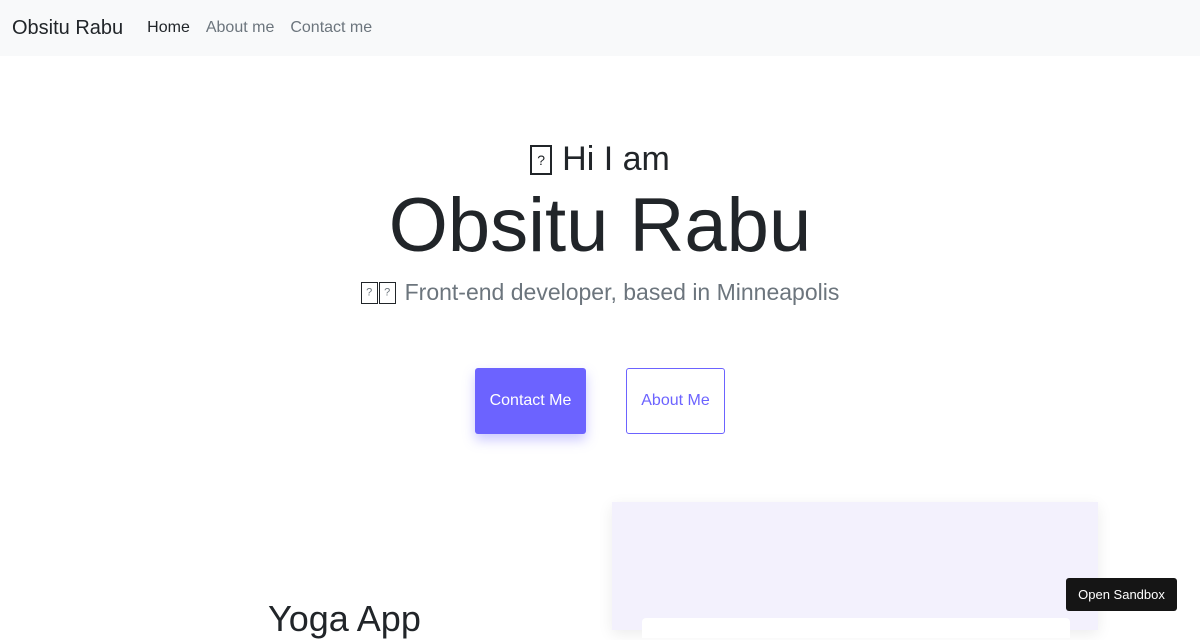  What do you see at coordinates (67, 28) in the screenshot?
I see `brand-link: Obsitu Rabu` at bounding box center [67, 28].